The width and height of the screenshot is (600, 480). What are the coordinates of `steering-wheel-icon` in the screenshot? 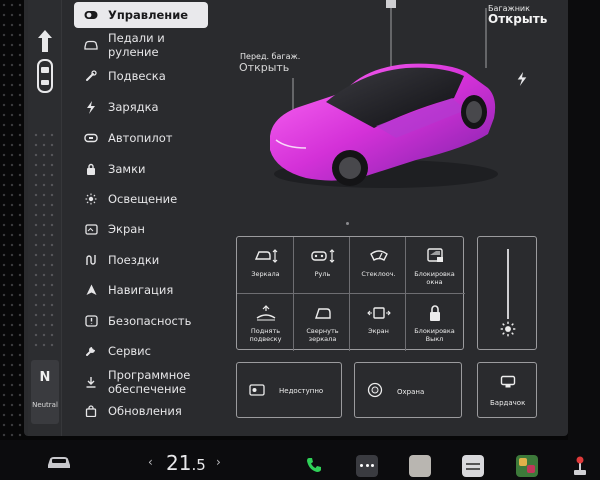 It's located at (91, 138).